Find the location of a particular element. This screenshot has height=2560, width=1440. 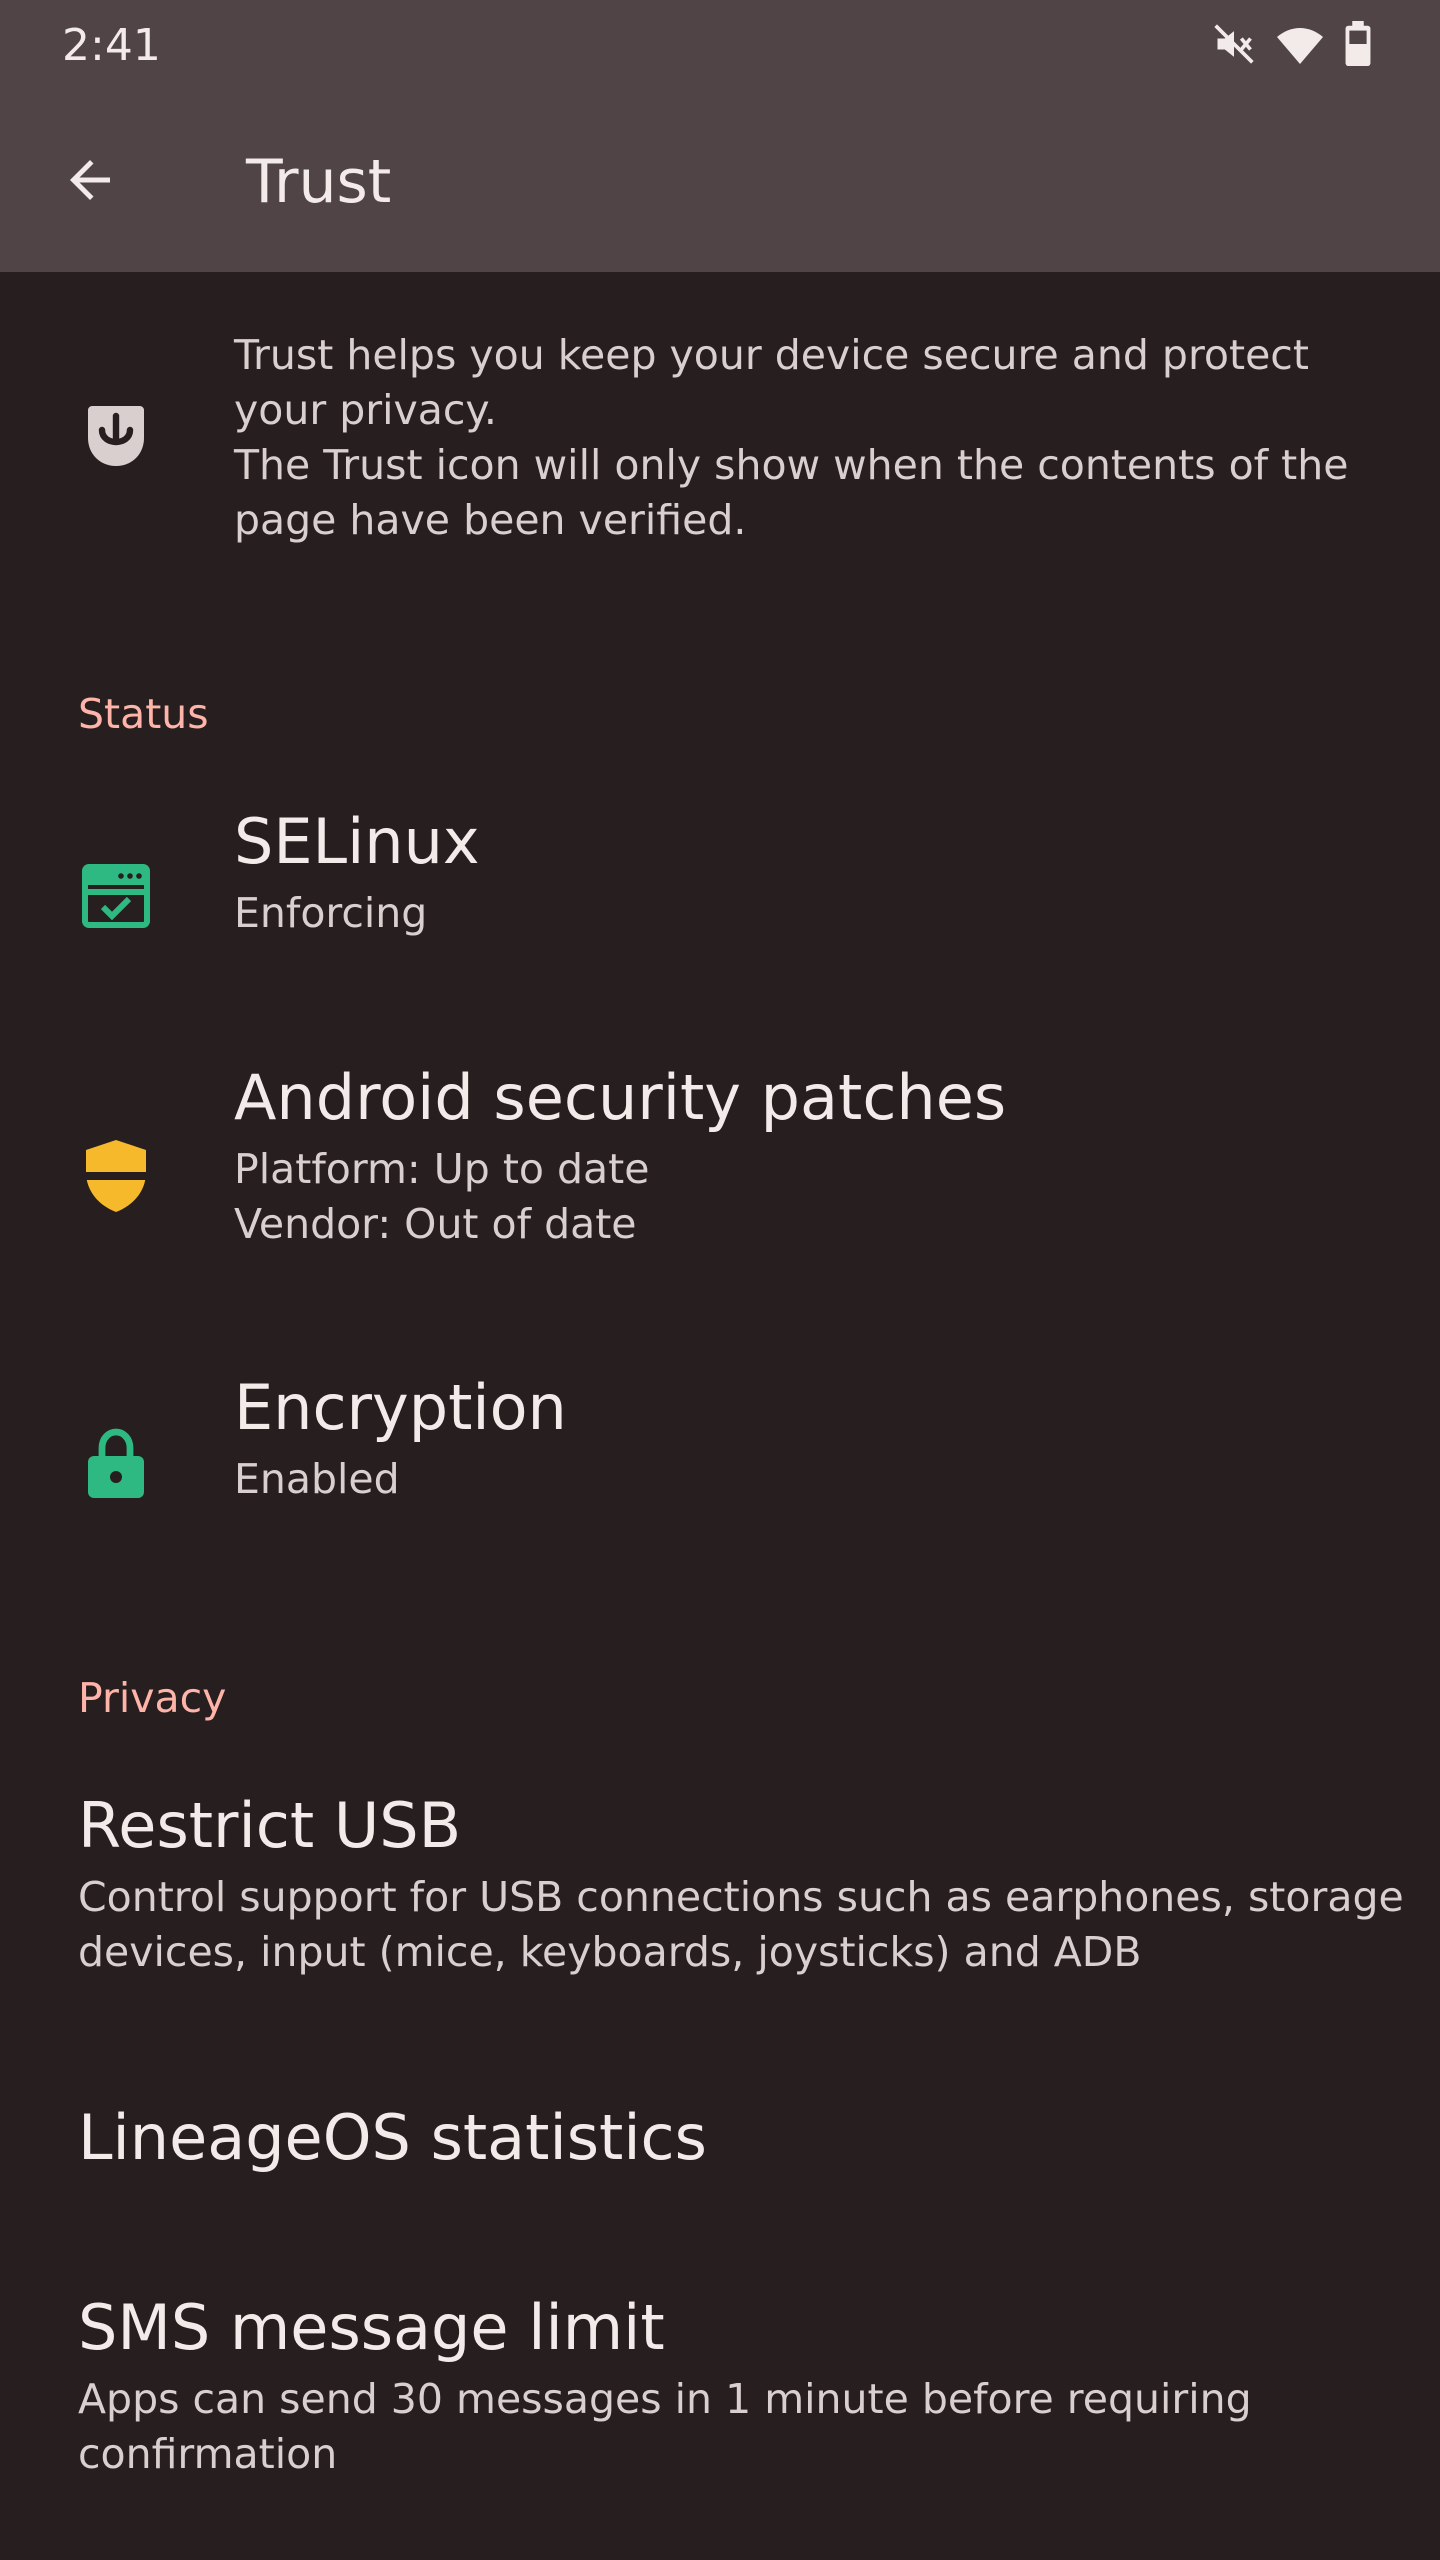

pref-title: SELinux is located at coordinates (357, 841).